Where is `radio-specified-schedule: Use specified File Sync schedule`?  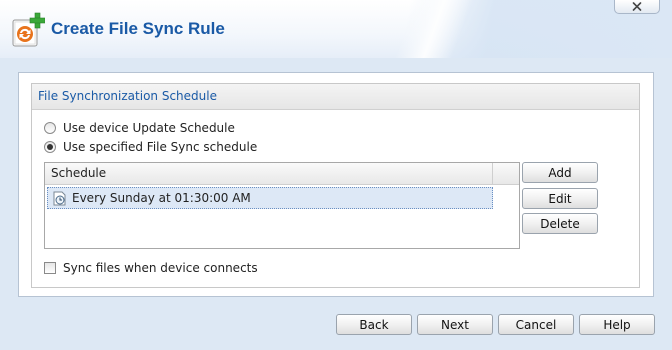
radio-specified-schedule: Use specified File Sync schedule is located at coordinates (150, 147).